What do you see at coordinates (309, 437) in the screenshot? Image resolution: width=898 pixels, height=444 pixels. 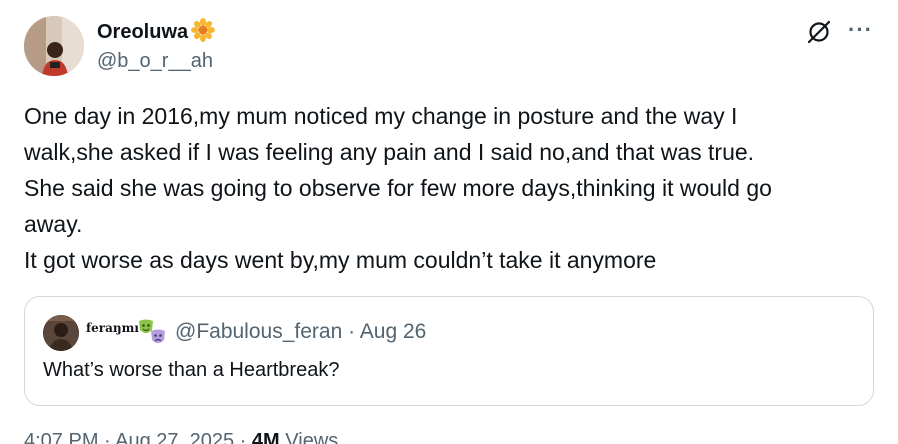 I see `views-label: Views` at bounding box center [309, 437].